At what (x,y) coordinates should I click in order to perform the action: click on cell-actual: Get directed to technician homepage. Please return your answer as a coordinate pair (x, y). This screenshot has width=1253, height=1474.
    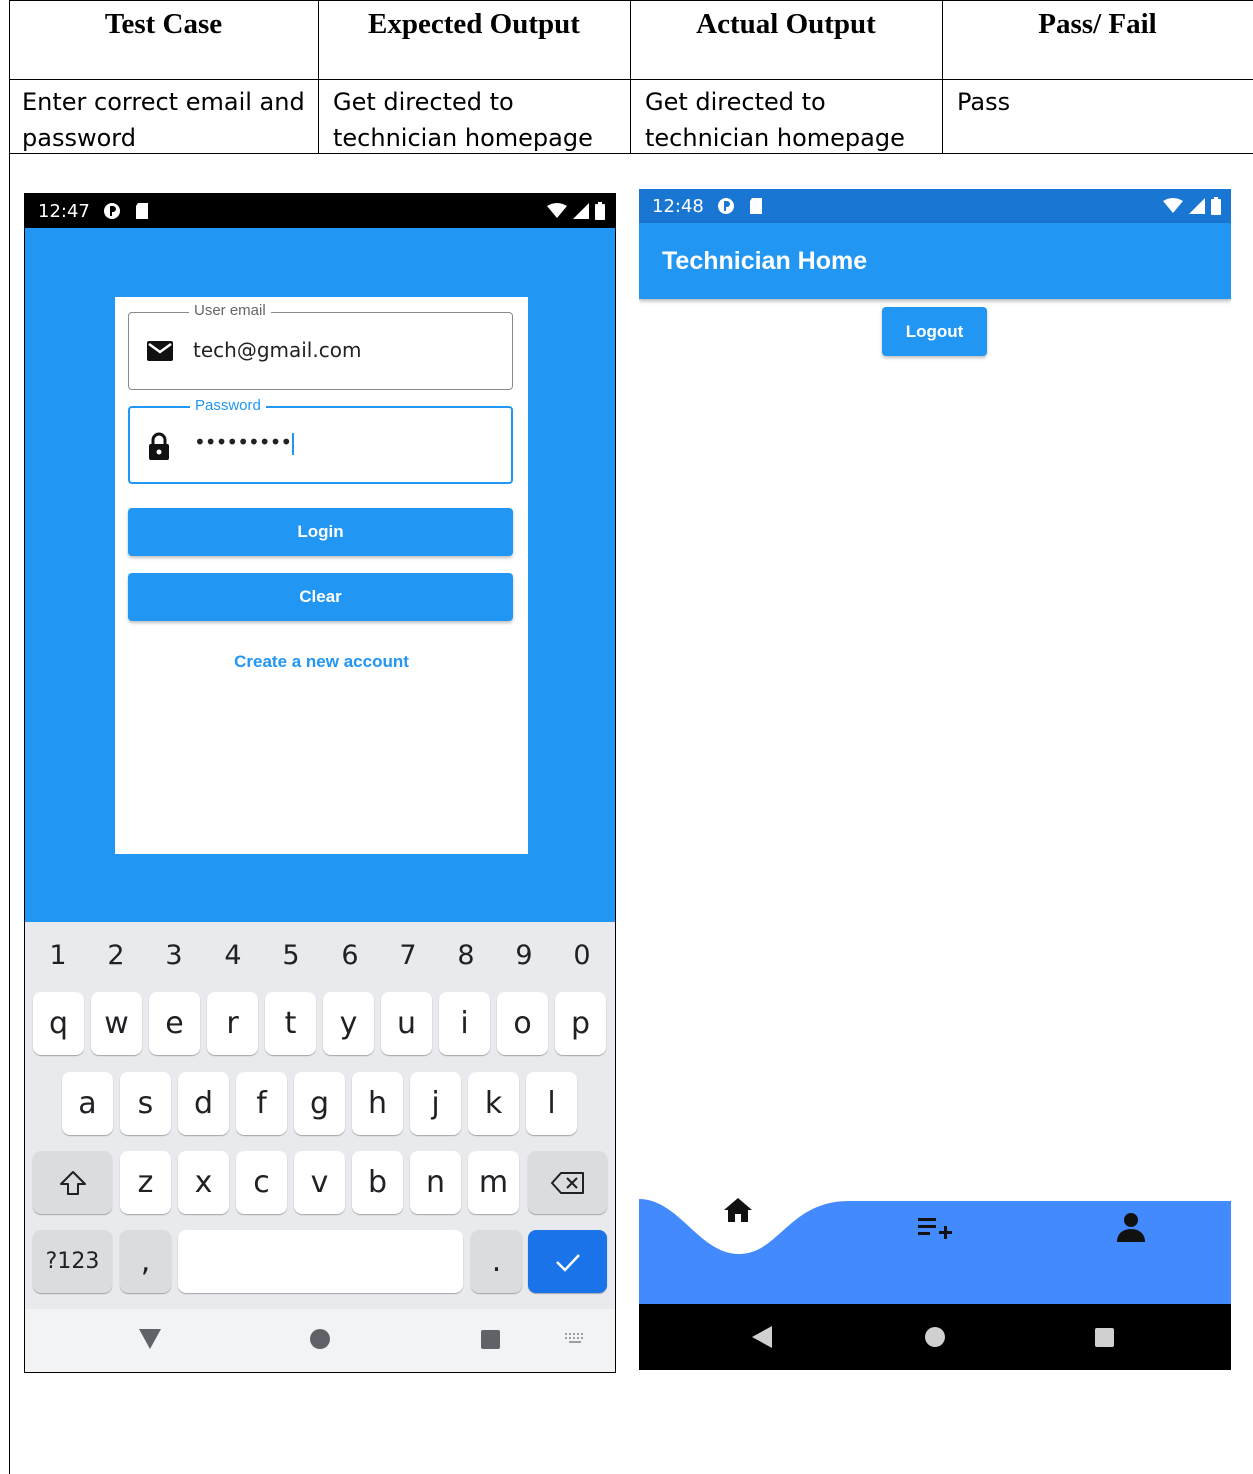
    Looking at the image, I should click on (775, 120).